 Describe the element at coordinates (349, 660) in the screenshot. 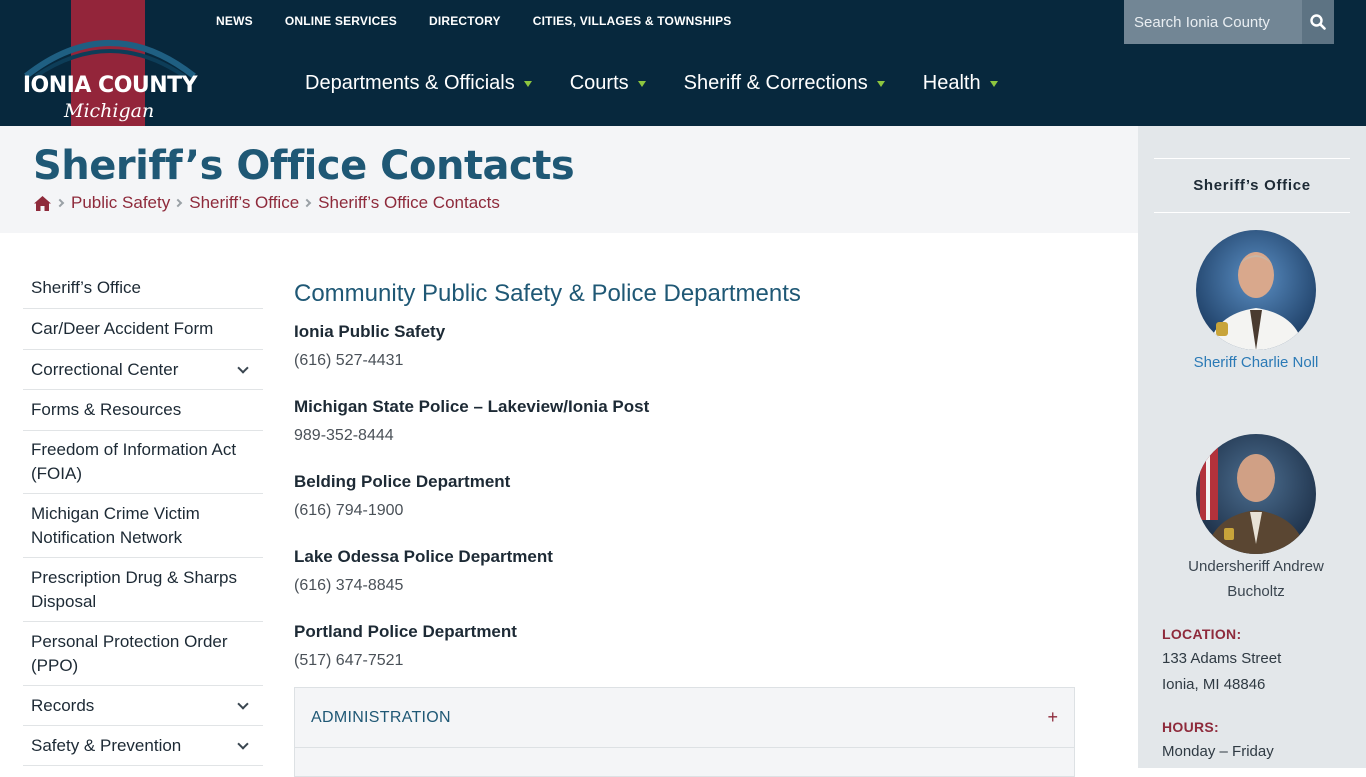

I see `department-phone: (517) 647-7521` at that location.